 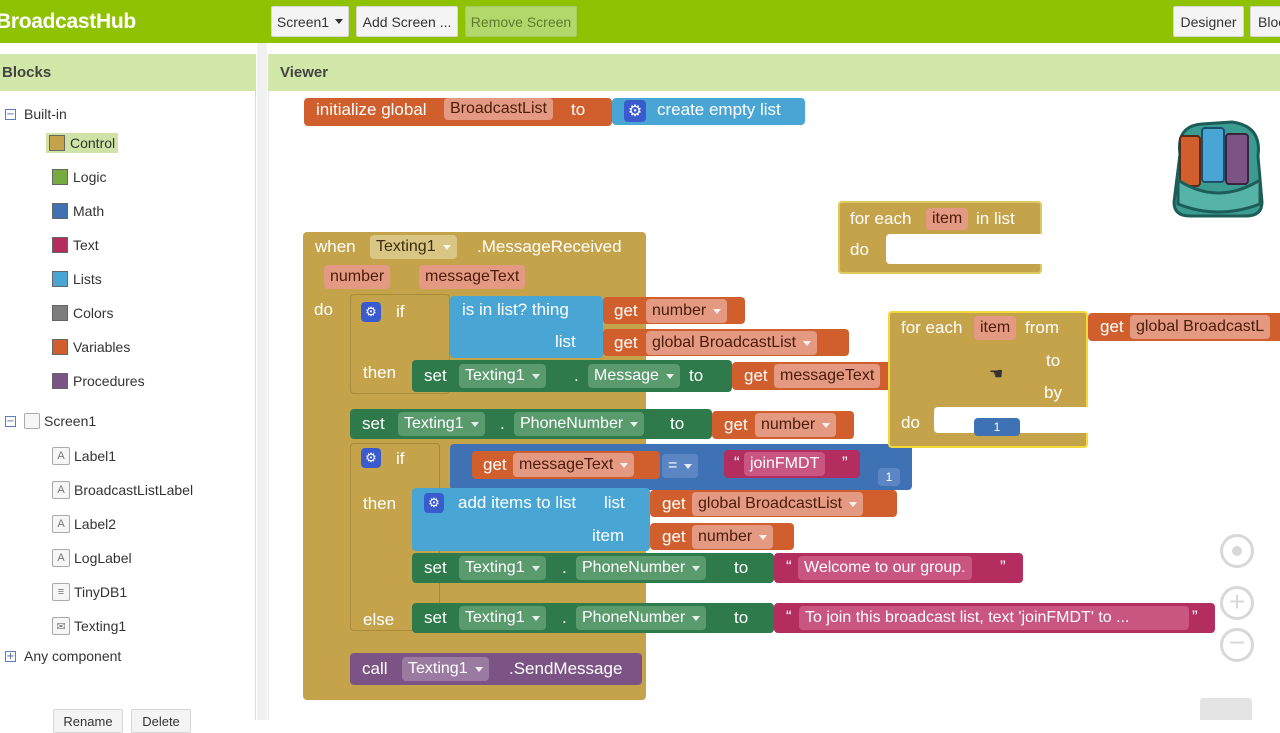 What do you see at coordinates (680, 466) in the screenshot?
I see `operator-dropdown: =` at bounding box center [680, 466].